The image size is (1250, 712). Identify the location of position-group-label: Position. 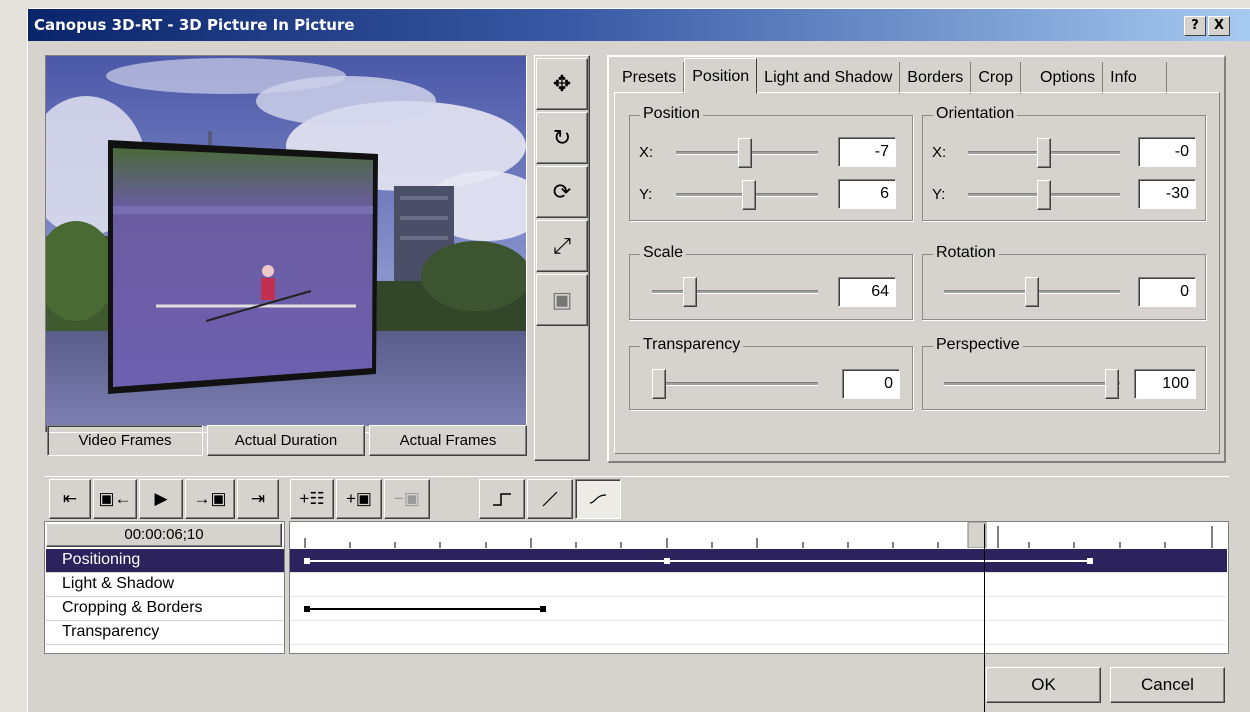
(671, 114).